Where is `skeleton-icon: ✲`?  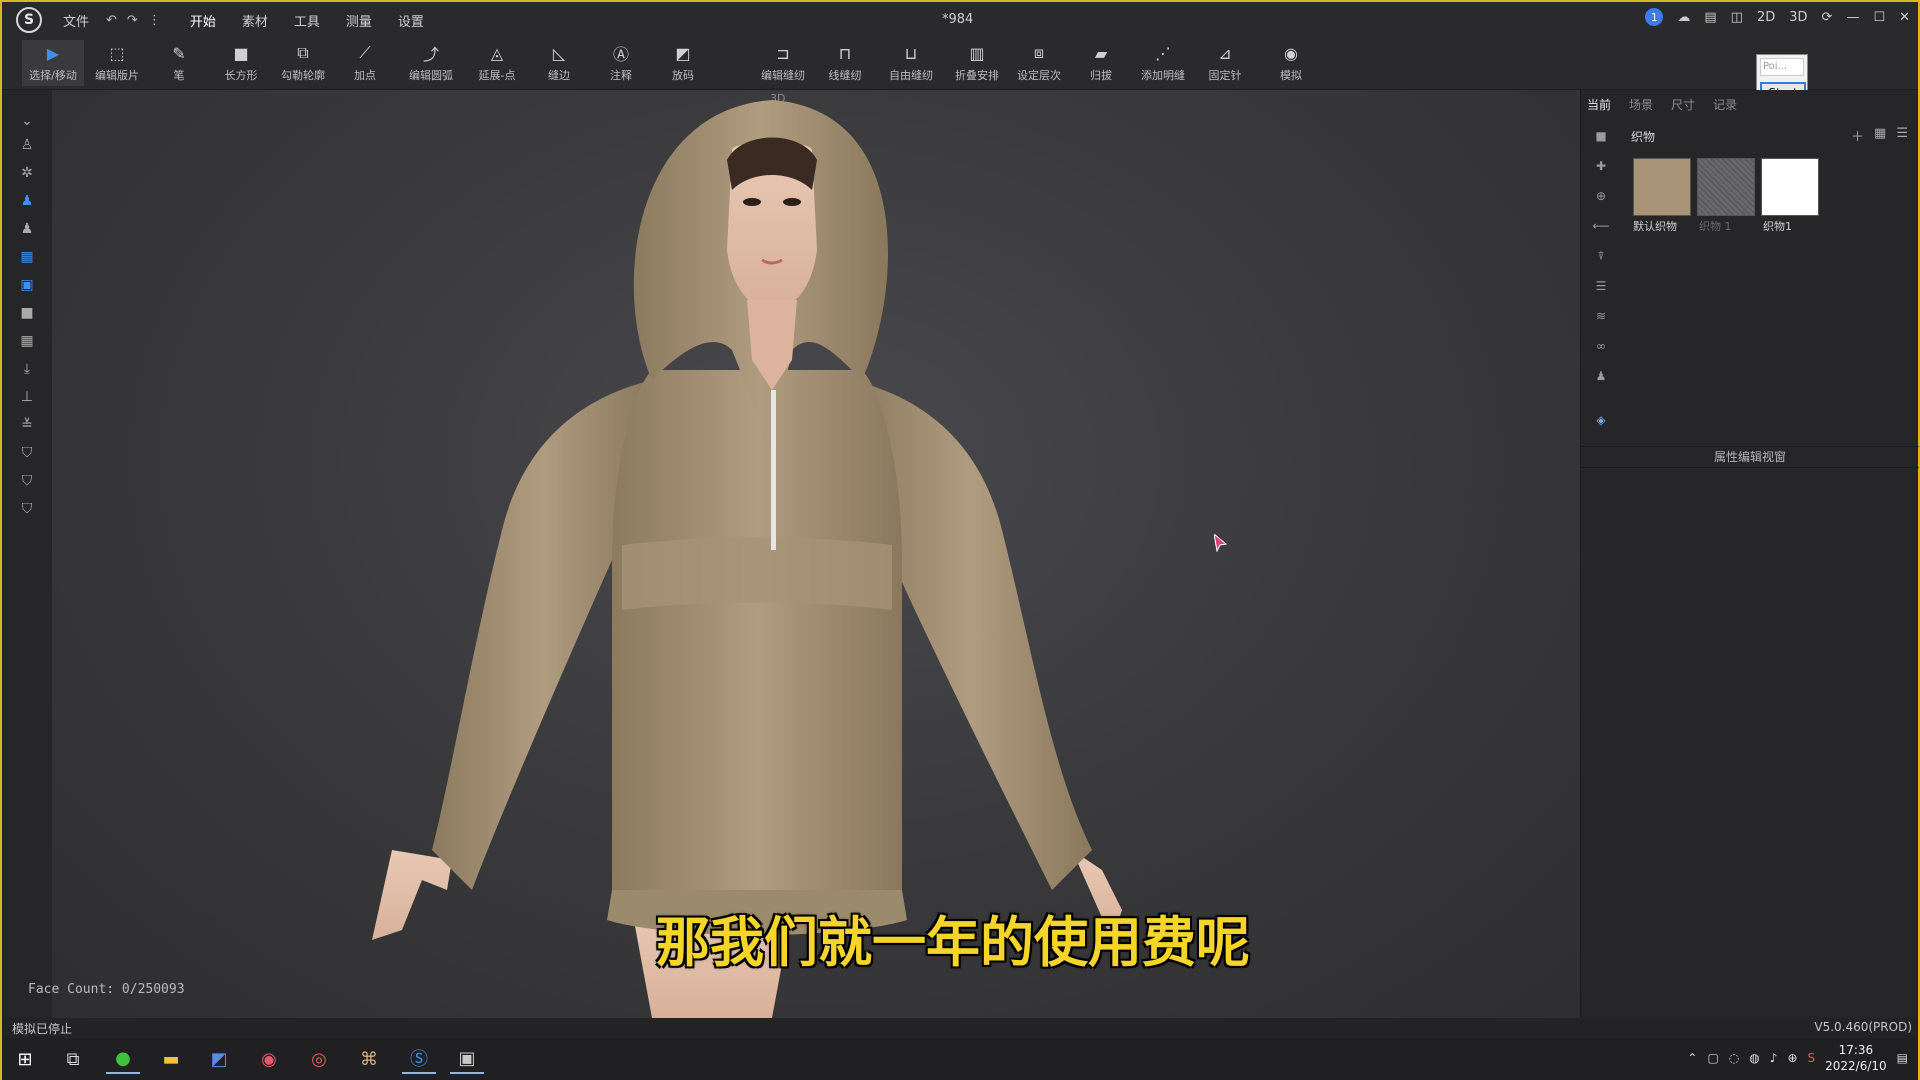
skeleton-icon: ✲ is located at coordinates (27, 173).